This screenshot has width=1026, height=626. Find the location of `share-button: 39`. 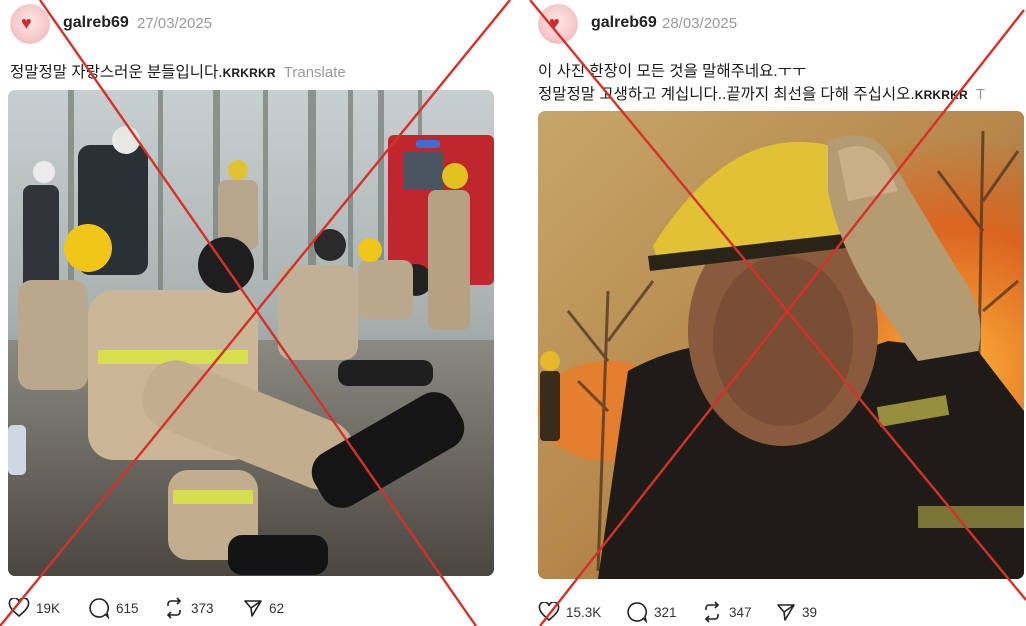

share-button: 39 is located at coordinates (796, 612).